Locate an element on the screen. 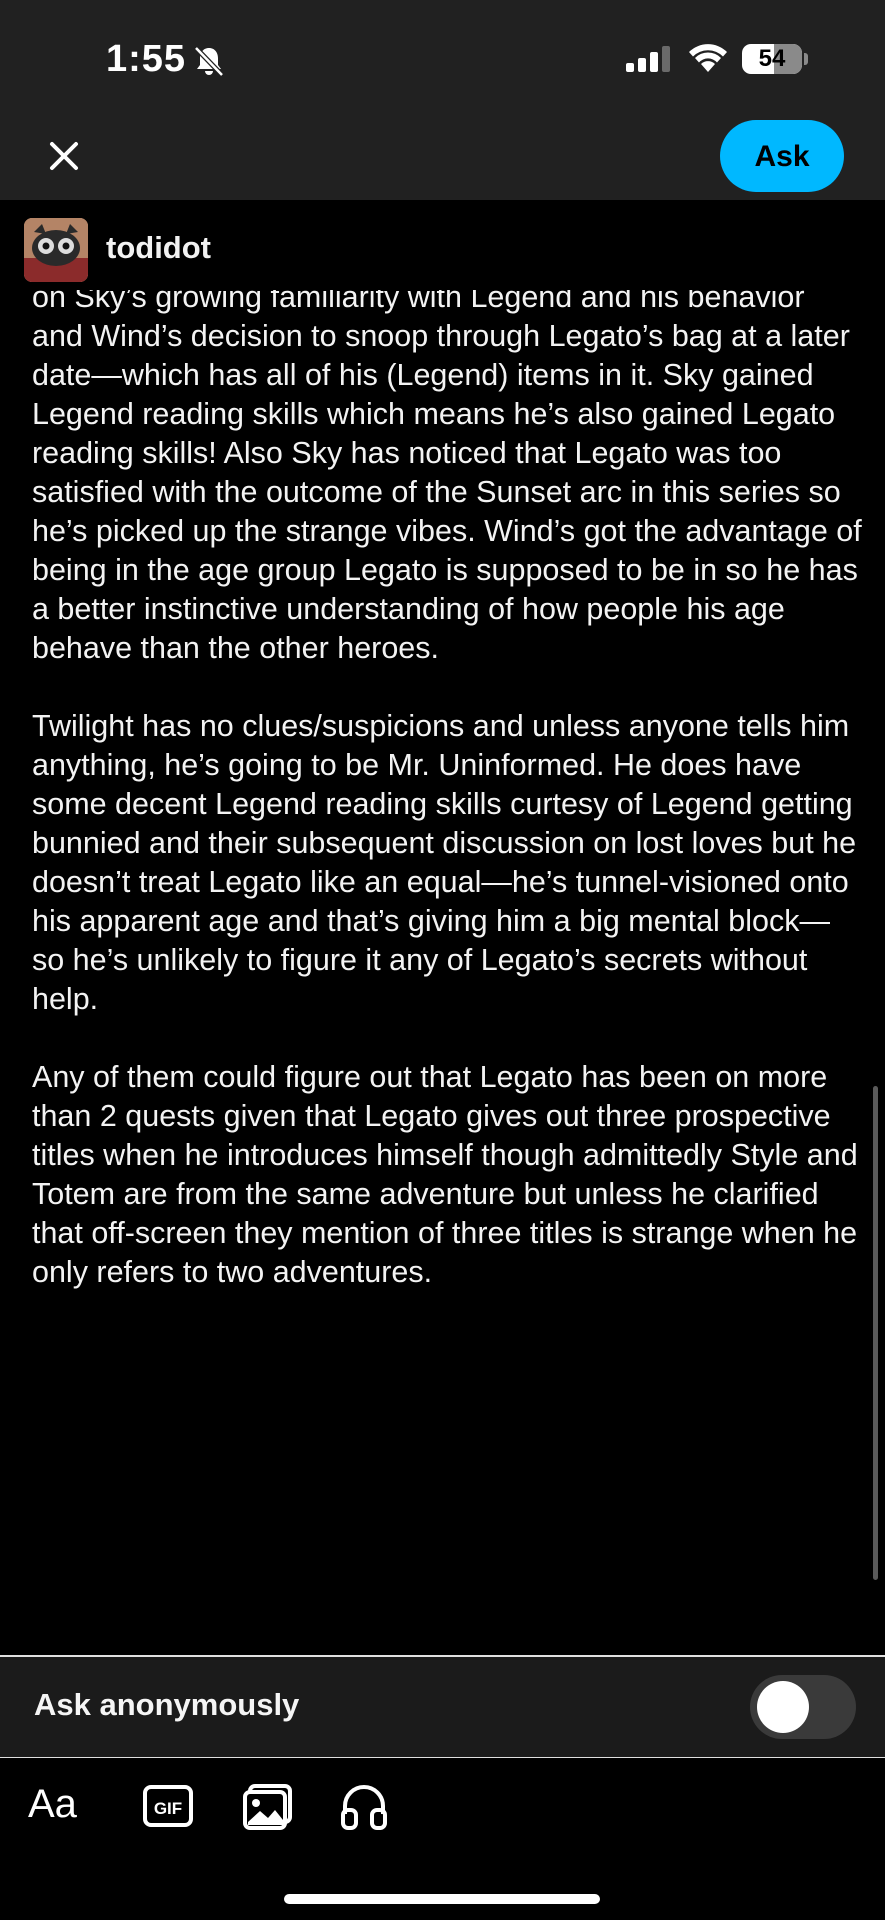 The height and width of the screenshot is (1920, 885). avatar-image is located at coordinates (56, 250).